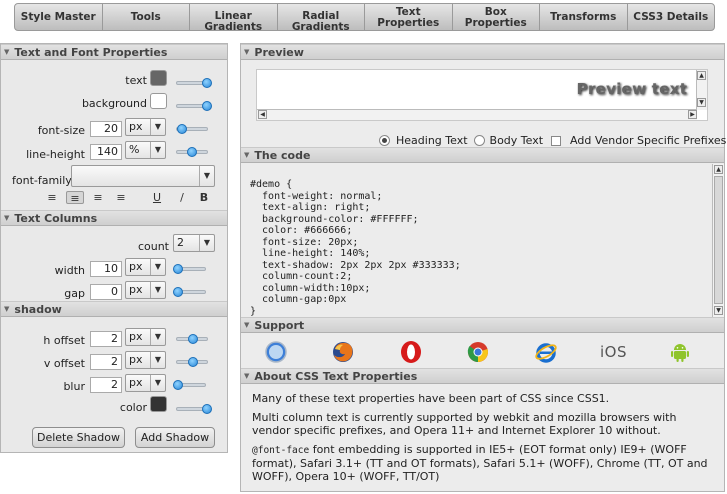  I want to click on v-offset-input: 2, so click(106, 362).